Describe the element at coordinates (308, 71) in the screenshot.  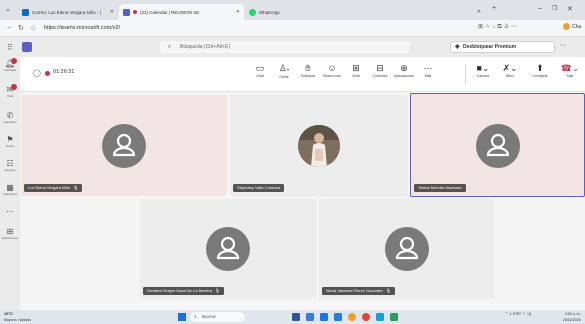
I see `raise-hand-button: ✋︎ Participar` at that location.